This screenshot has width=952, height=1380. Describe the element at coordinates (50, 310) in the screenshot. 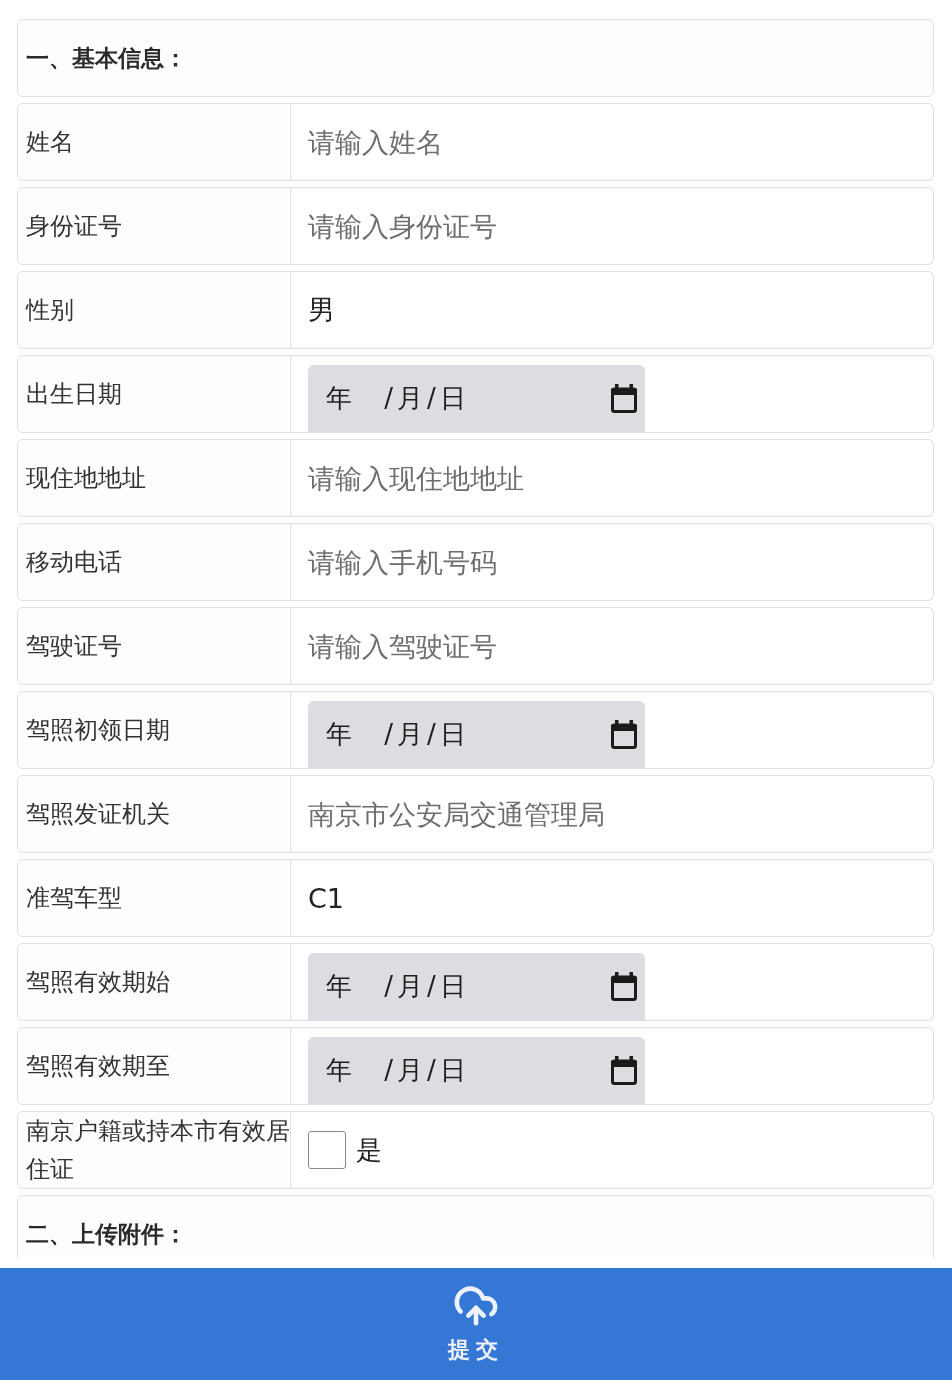

I see `field-label: 性别` at that location.